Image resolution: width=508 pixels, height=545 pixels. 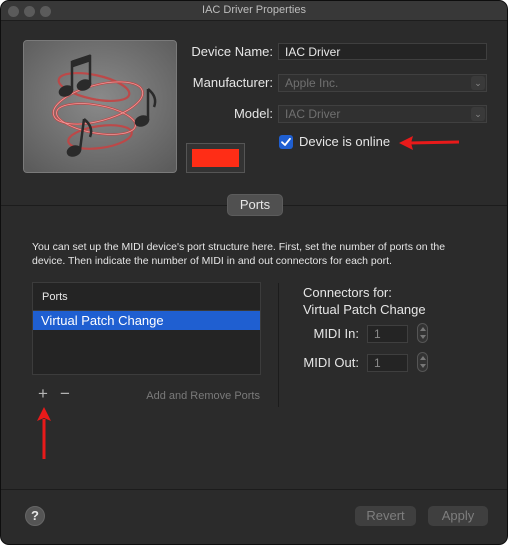 I want to click on tab-ports: Ports, so click(x=255, y=205).